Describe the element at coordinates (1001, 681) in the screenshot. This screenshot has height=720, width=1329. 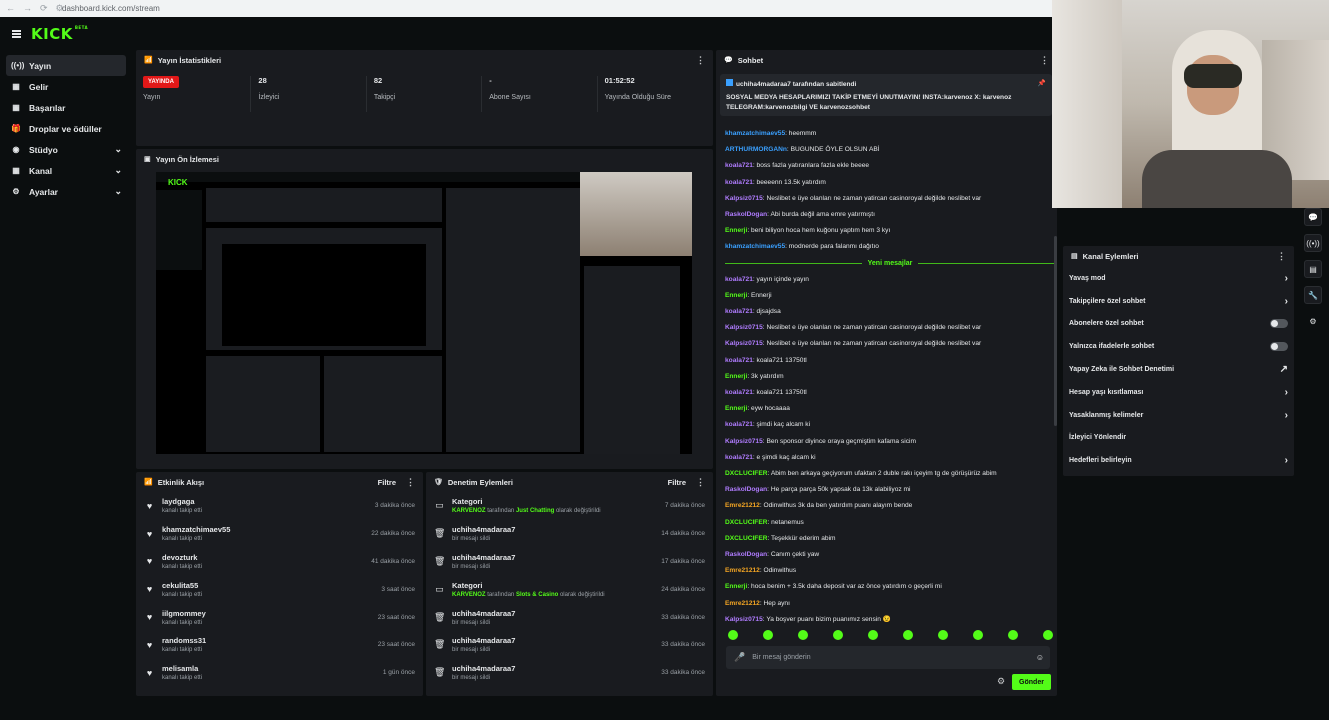
I see `chat-settings-gear-icon: ⚙` at that location.